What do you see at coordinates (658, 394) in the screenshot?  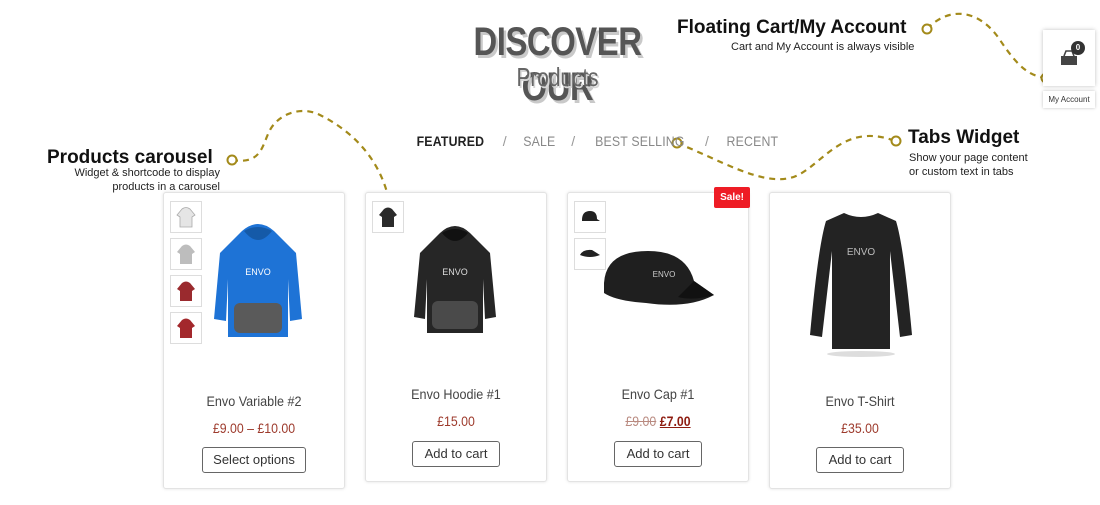 I see `product-title: Envo Cap #1` at bounding box center [658, 394].